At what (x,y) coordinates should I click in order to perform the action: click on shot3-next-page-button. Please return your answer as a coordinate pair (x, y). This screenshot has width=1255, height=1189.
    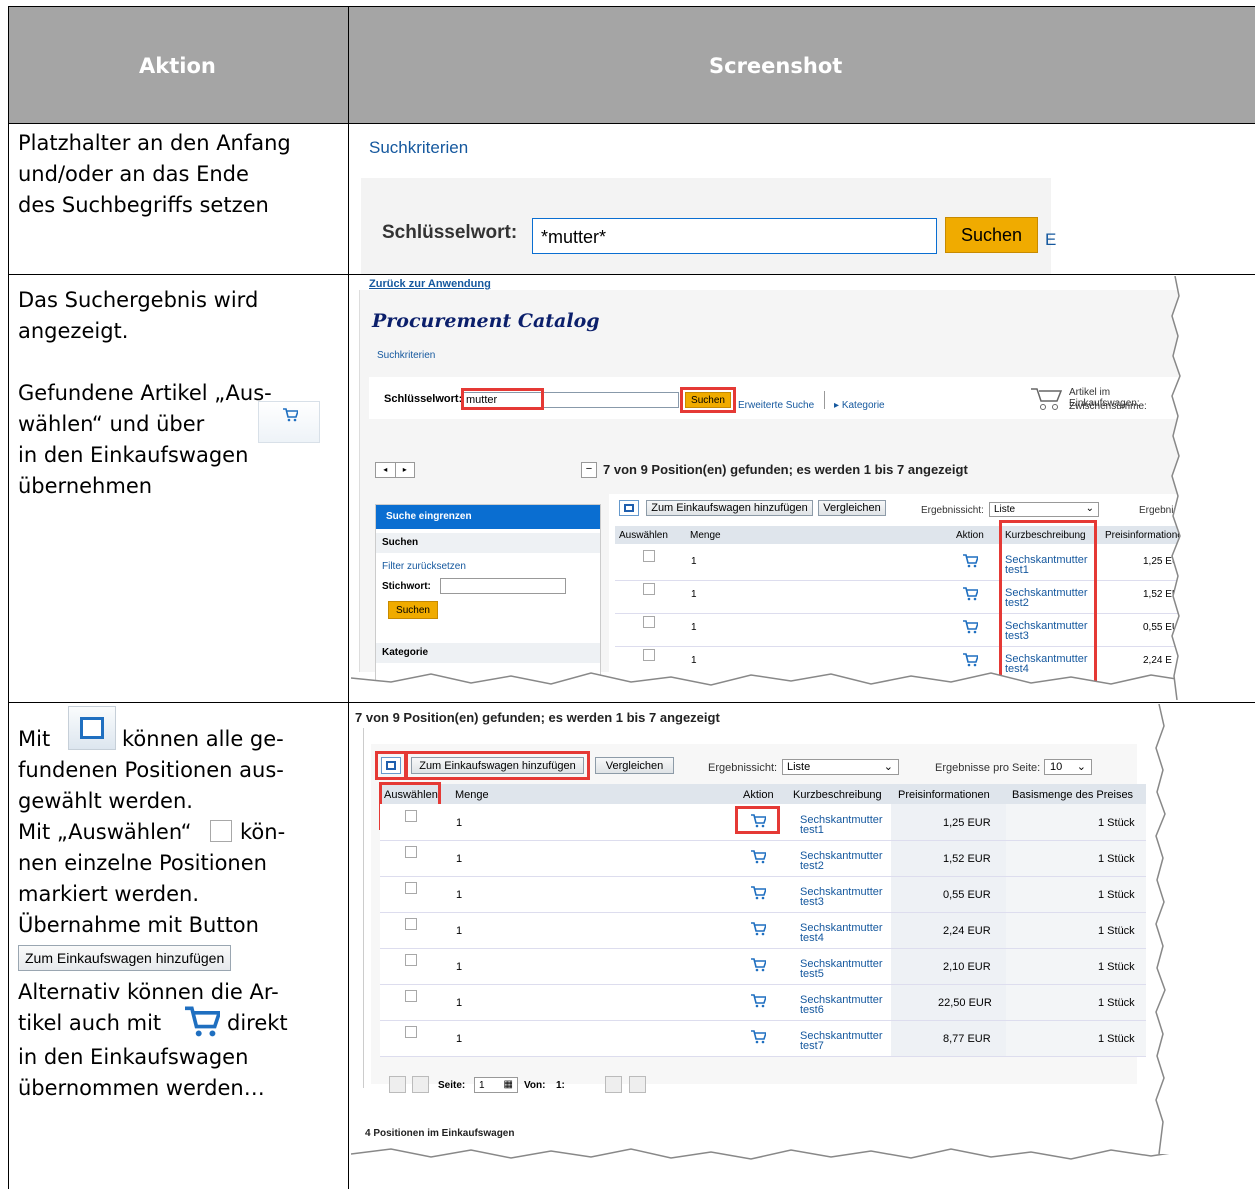
    Looking at the image, I should click on (613, 1084).